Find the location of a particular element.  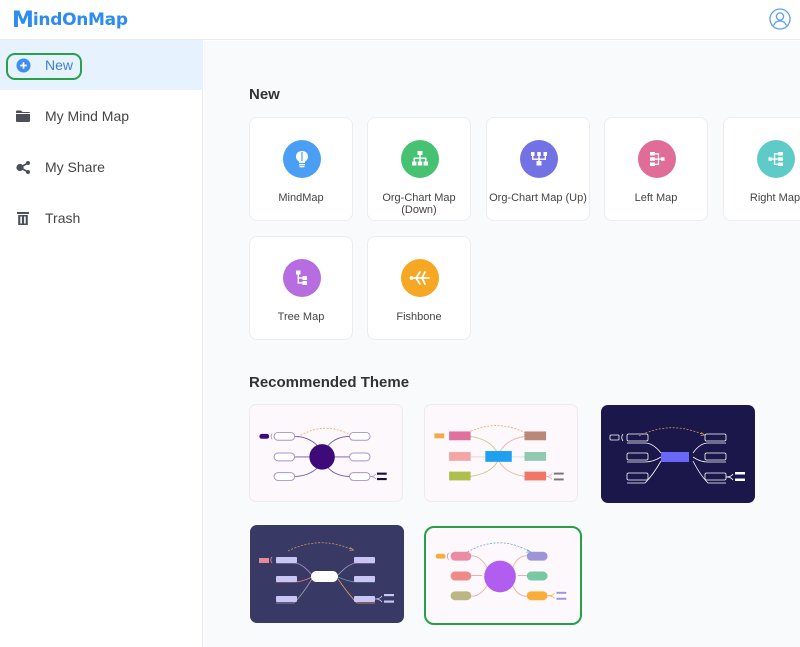

template-label: Fishbone is located at coordinates (419, 317).